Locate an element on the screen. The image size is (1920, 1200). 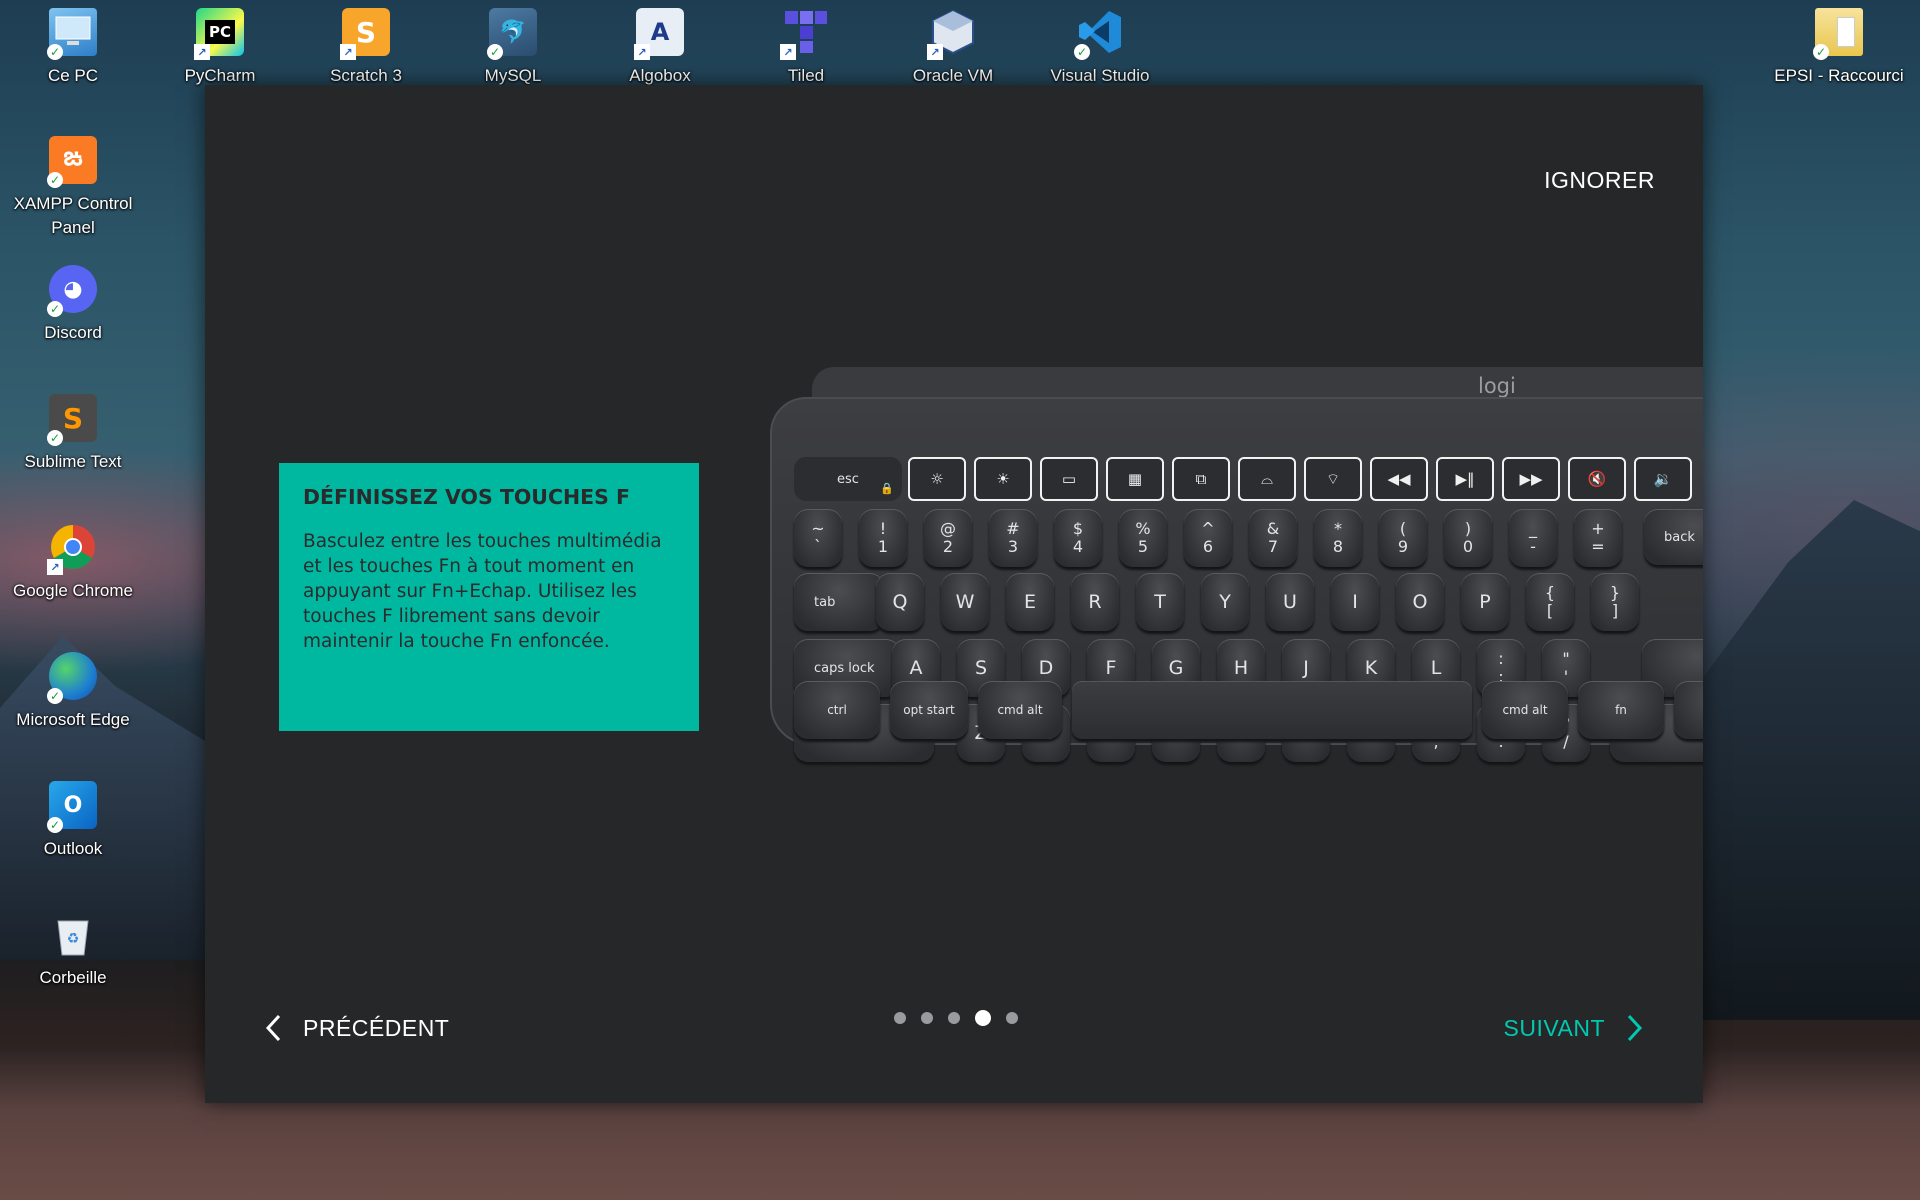
desktop-icon-visual-studio: ✓ Visual Studio is located at coordinates (1100, 48).